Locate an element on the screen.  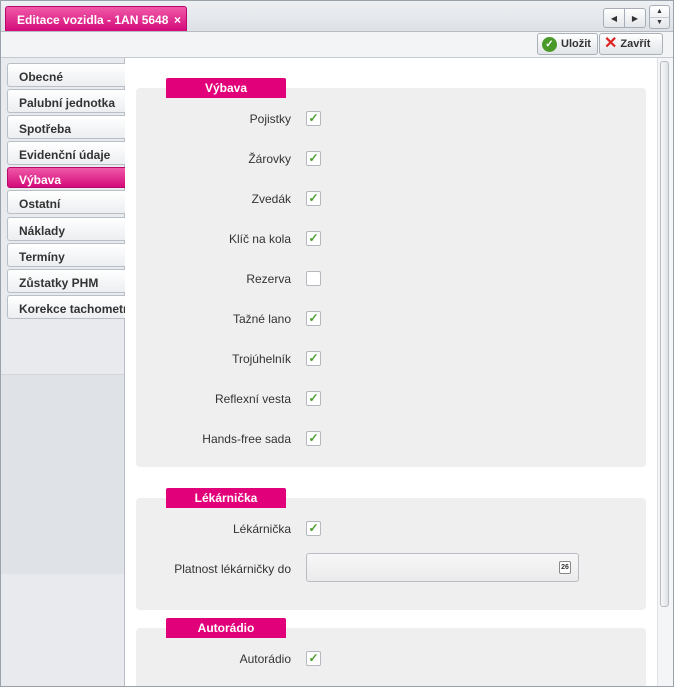
platnost-lekarnicky-date-input: 26 is located at coordinates (442, 567).